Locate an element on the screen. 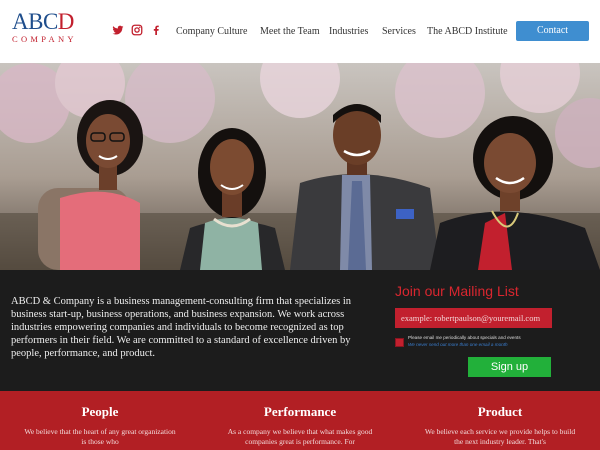  nav-company-culture: Company Culture is located at coordinates (211, 31).